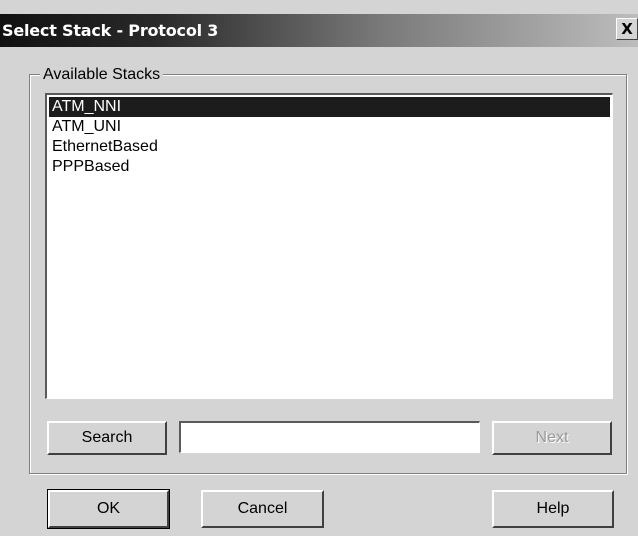 The image size is (638, 536). I want to click on ok-button: OK, so click(108, 509).